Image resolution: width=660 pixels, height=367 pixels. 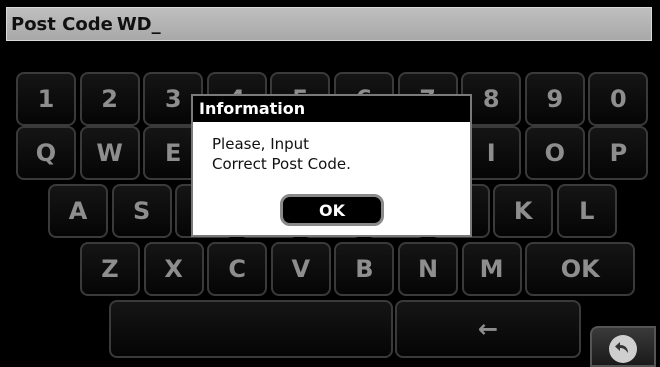 I want to click on key-0: 0, so click(x=618, y=99).